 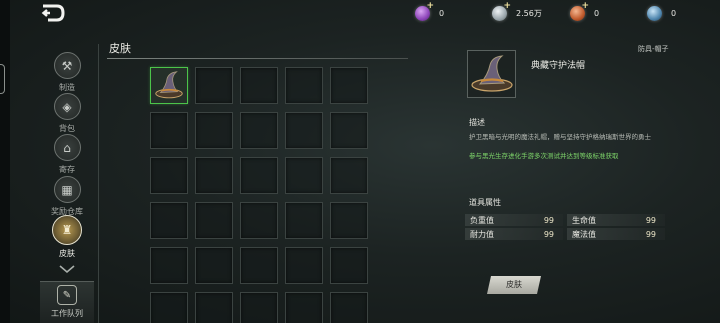 What do you see at coordinates (514, 285) in the screenshot?
I see `apply-skin-button: 皮肤` at bounding box center [514, 285].